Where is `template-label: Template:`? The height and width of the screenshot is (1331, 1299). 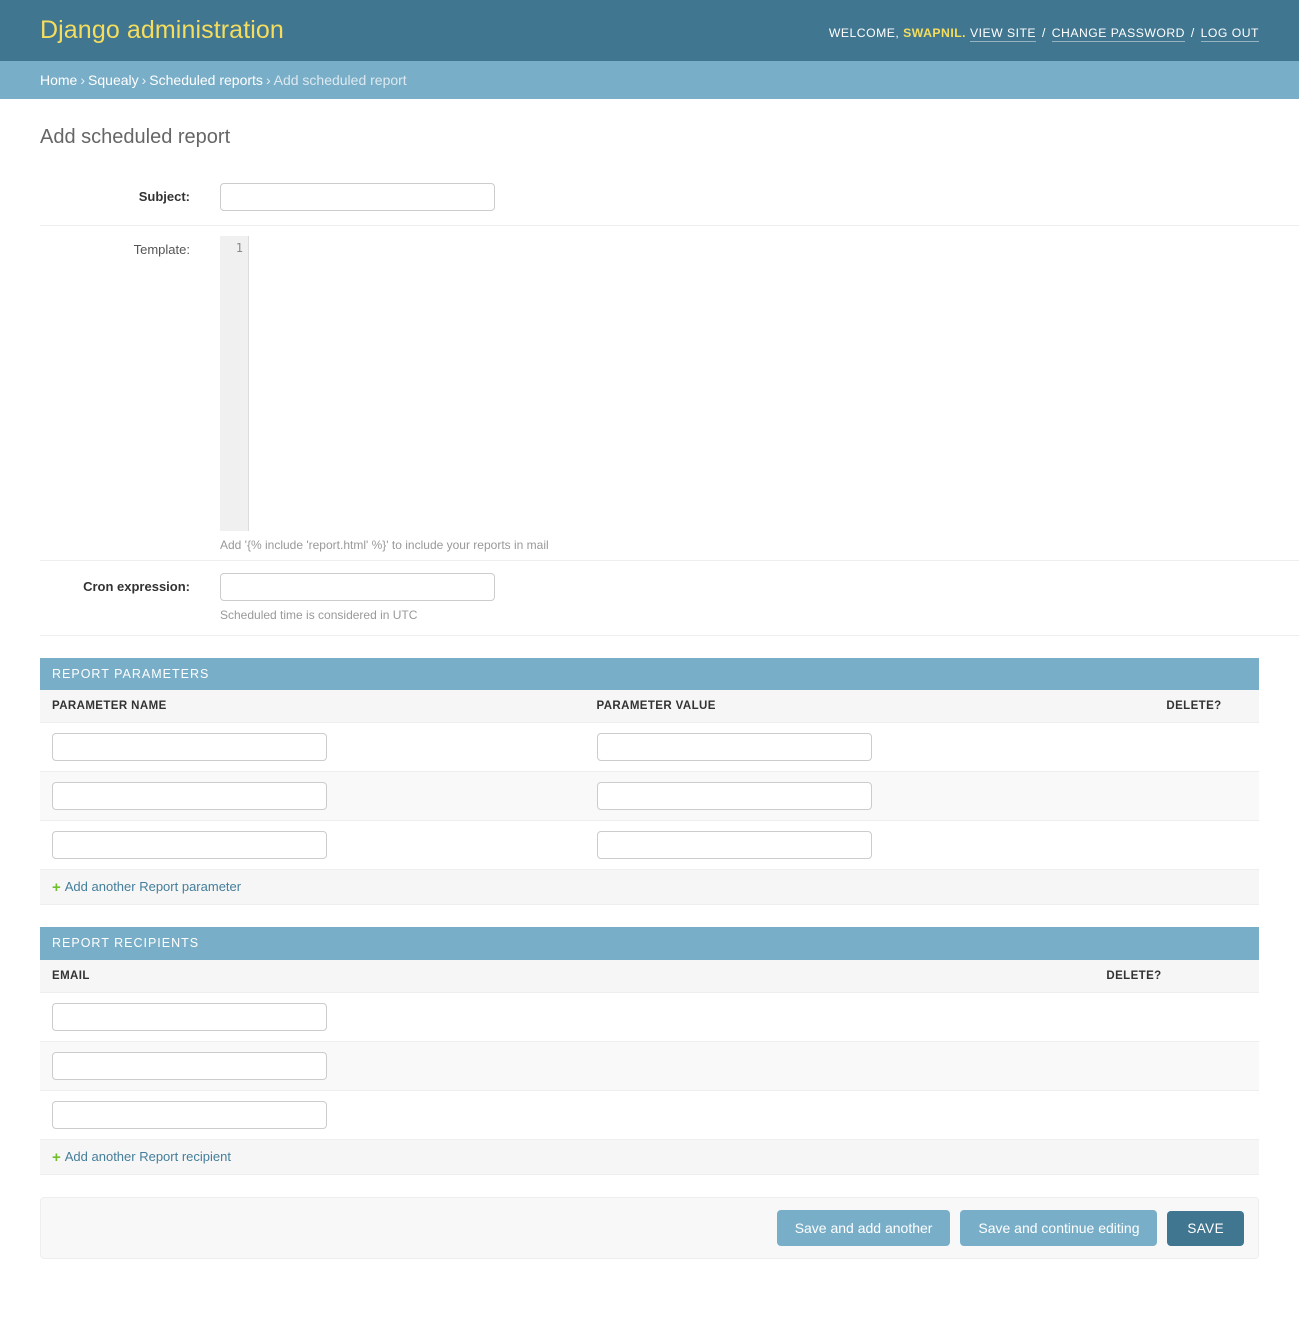 template-label: Template: is located at coordinates (161, 249).